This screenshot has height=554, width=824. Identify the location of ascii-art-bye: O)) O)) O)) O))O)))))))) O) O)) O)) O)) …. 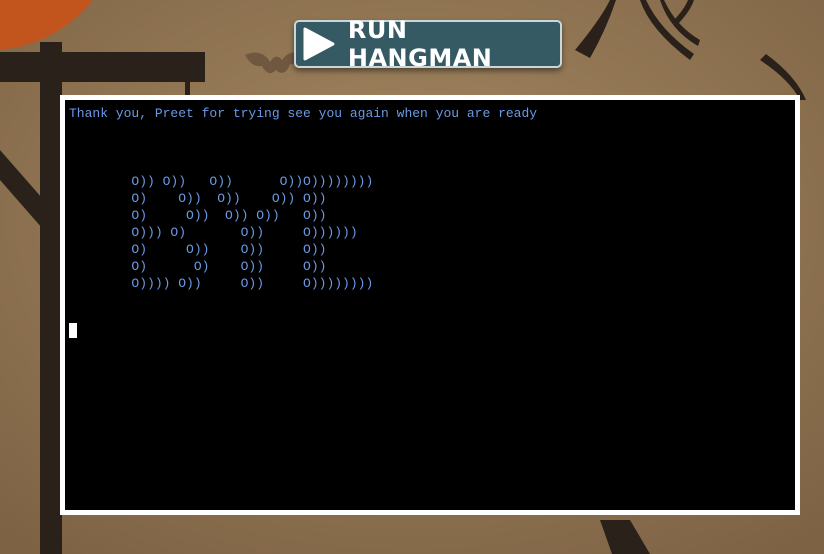
(252, 232).